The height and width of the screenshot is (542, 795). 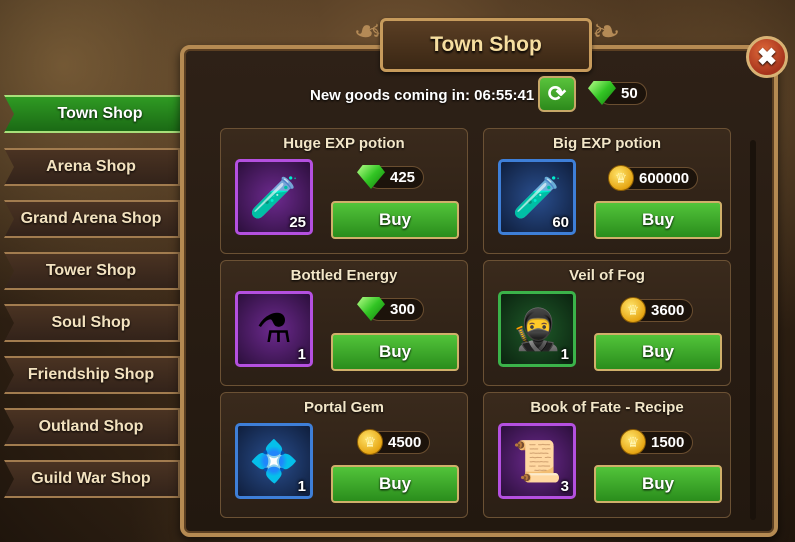 I want to click on cloak-icon: 🥷, so click(x=537, y=329).